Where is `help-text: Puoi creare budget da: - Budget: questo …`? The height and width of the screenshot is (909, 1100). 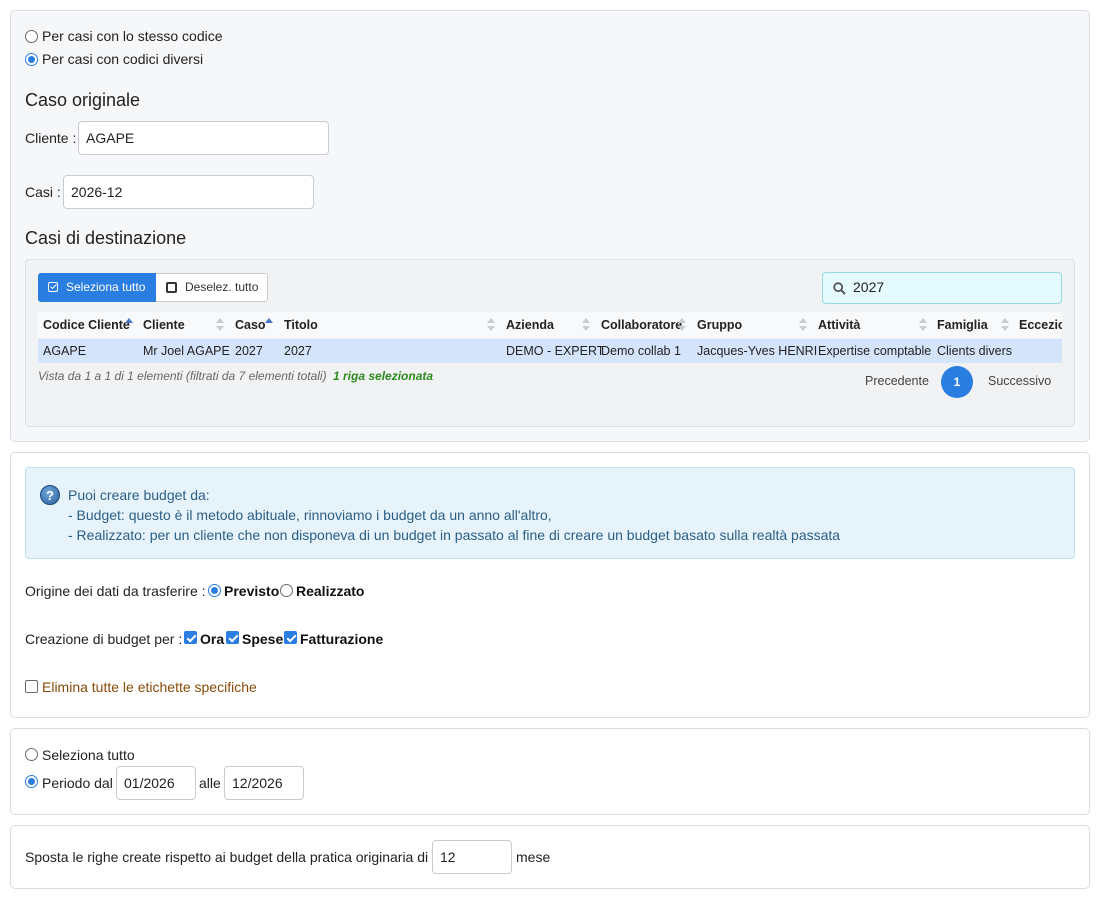
help-text: Puoi creare budget da: - Budget: questo … is located at coordinates (454, 515).